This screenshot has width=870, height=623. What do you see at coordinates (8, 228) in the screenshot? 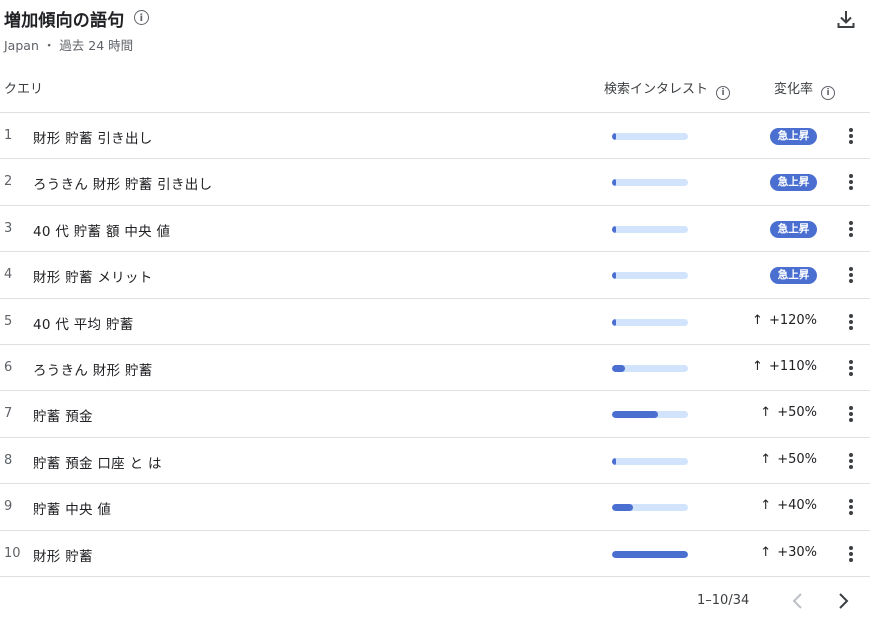
I see `row-index: 3` at bounding box center [8, 228].